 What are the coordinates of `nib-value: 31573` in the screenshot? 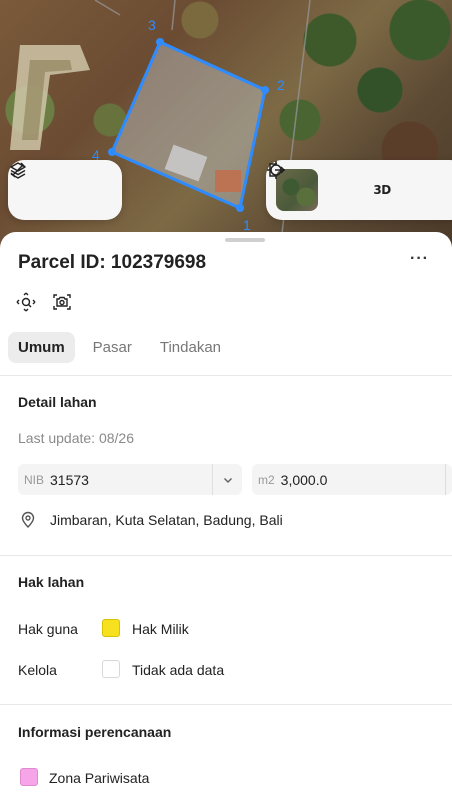 It's located at (69, 479).